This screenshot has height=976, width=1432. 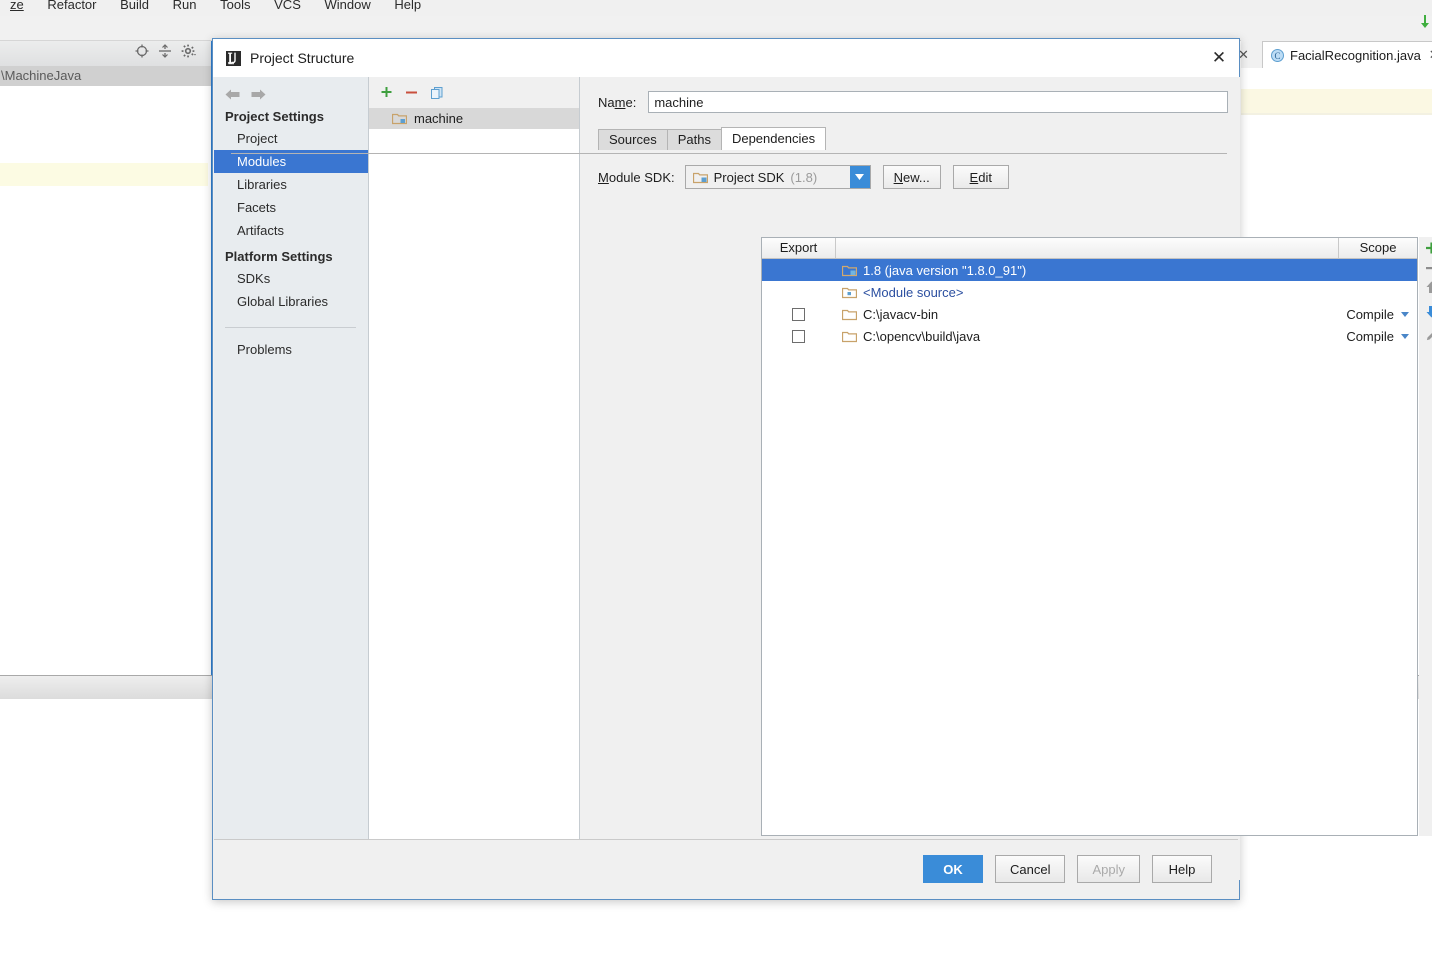 I want to click on module-sdk-combobox: Project SDK (1.8), so click(x=777, y=177).